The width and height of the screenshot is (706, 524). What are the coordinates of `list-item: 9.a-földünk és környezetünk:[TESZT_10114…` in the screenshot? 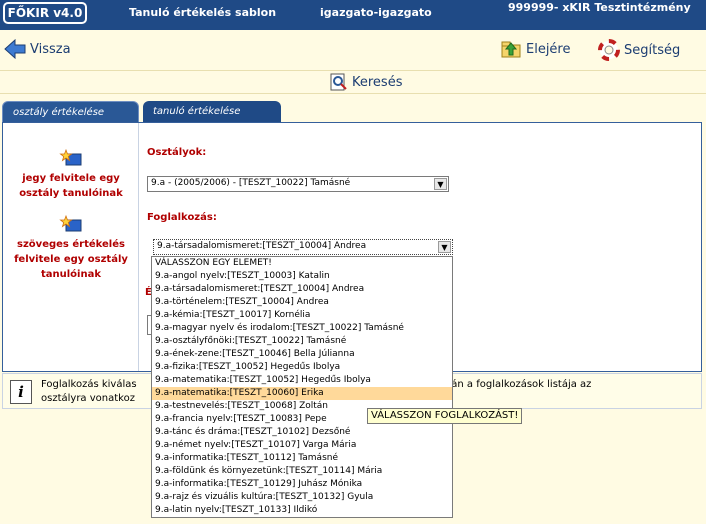 It's located at (302, 471).